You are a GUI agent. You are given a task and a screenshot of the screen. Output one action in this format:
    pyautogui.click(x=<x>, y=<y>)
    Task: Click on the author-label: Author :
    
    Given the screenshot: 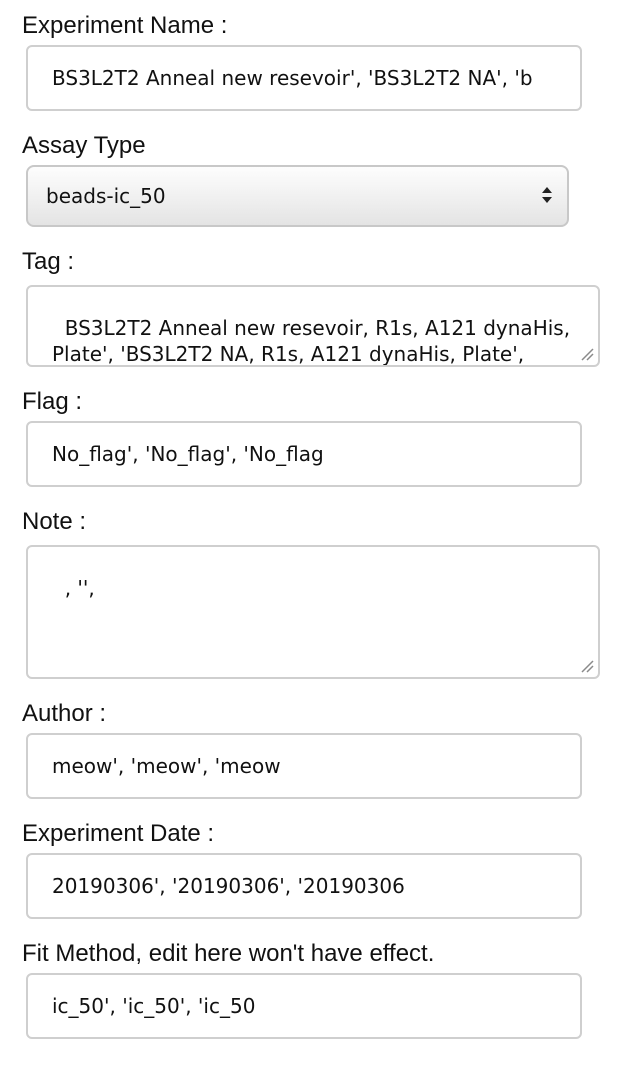 What is the action you would take?
    pyautogui.click(x=64, y=713)
    